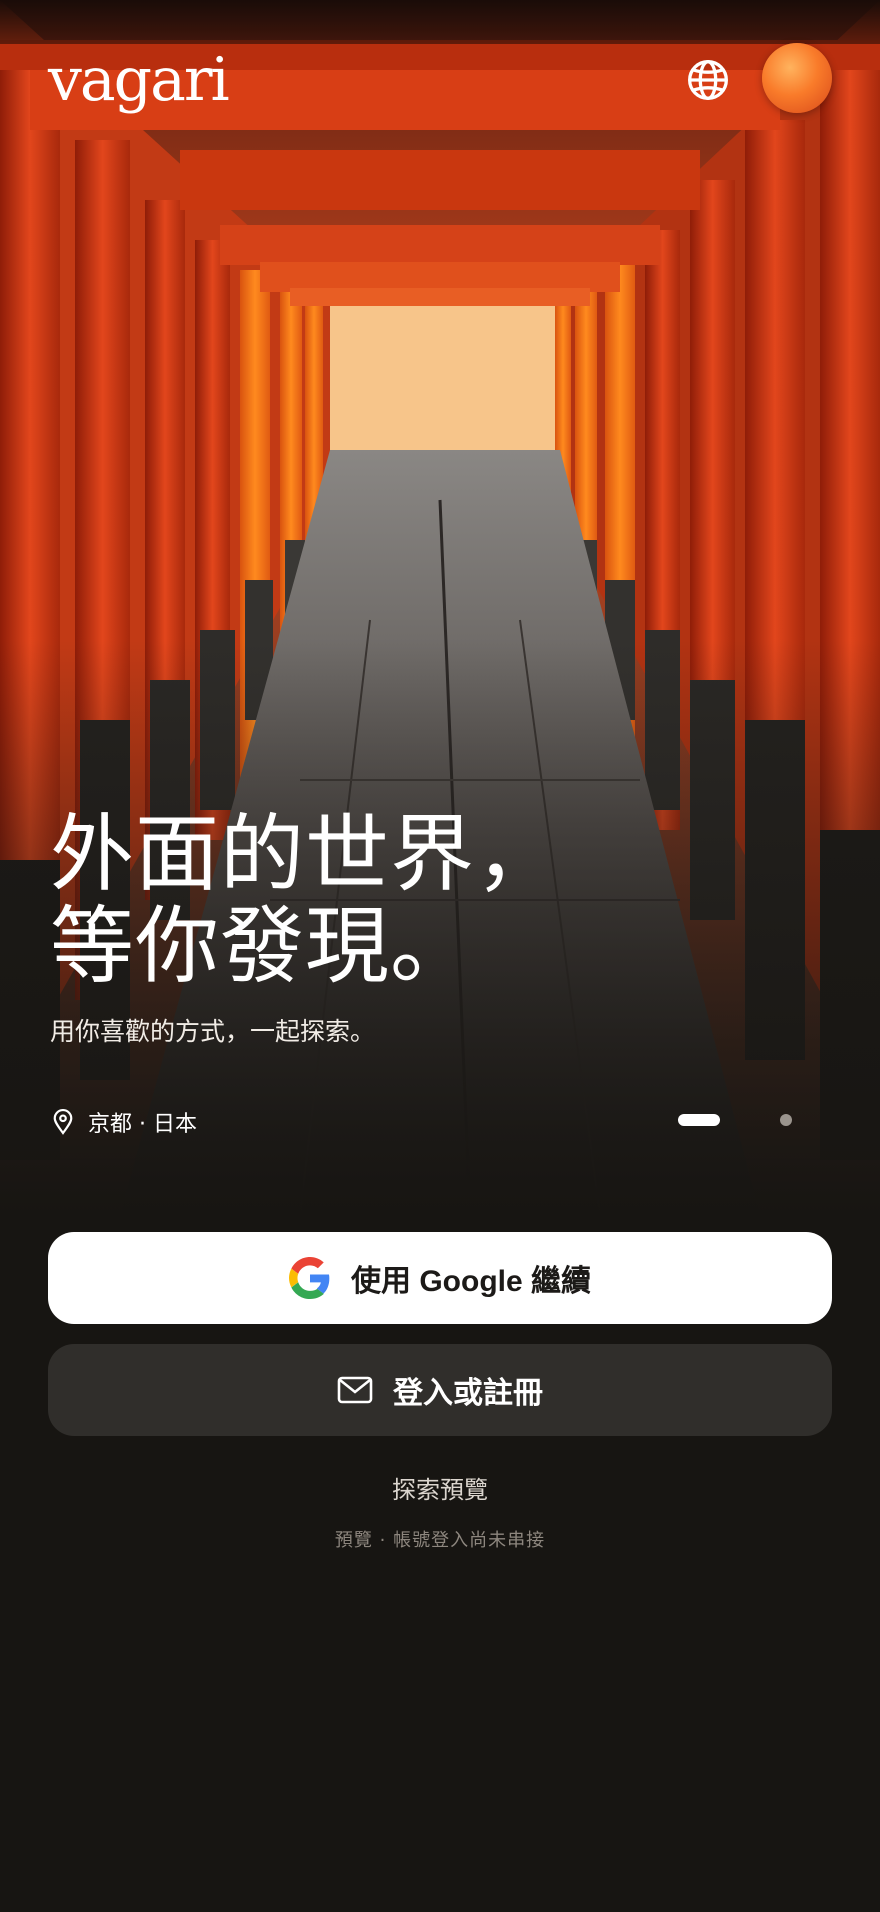 Image resolution: width=880 pixels, height=1912 pixels. What do you see at coordinates (142, 1124) in the screenshot?
I see `location-text: 京都 · 日本` at bounding box center [142, 1124].